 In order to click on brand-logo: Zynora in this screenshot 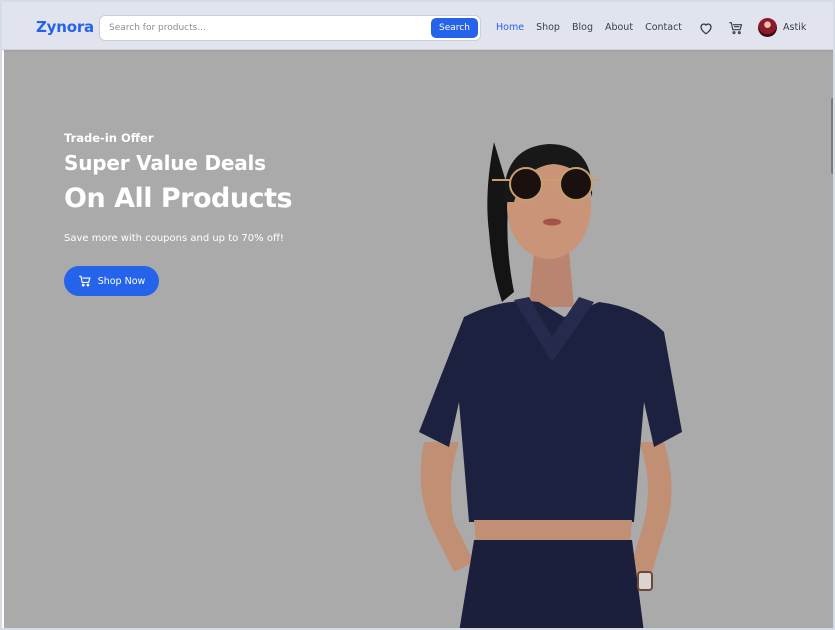, I will do `click(65, 27)`.